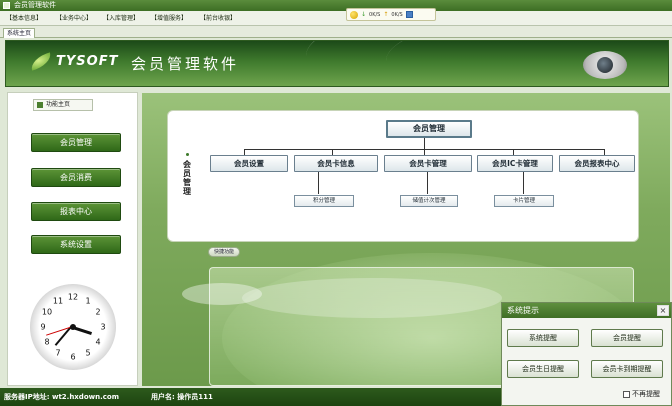  What do you see at coordinates (182, 397) in the screenshot?
I see `current-user: 用户名: 操作员111` at bounding box center [182, 397].